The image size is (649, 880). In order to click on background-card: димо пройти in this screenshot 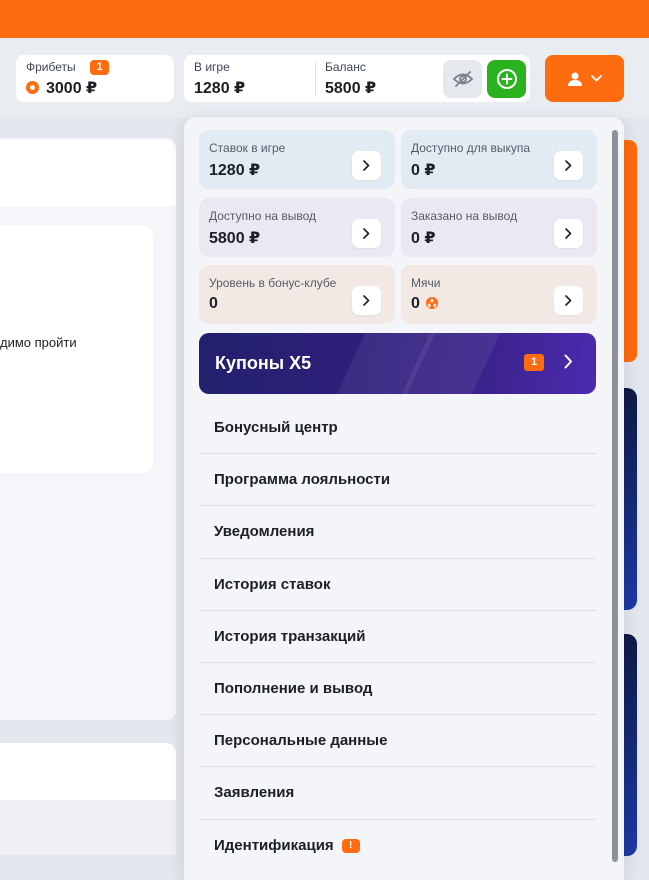, I will do `click(76, 349)`.